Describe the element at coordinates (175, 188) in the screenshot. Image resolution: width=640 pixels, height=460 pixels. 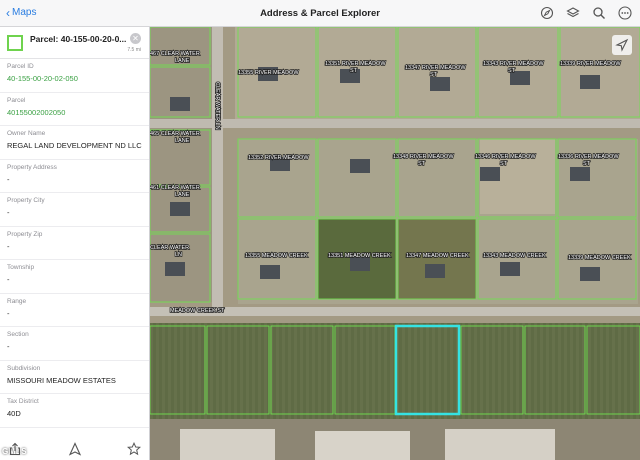
I see `address-label: 461 CLEAR WATER` at that location.